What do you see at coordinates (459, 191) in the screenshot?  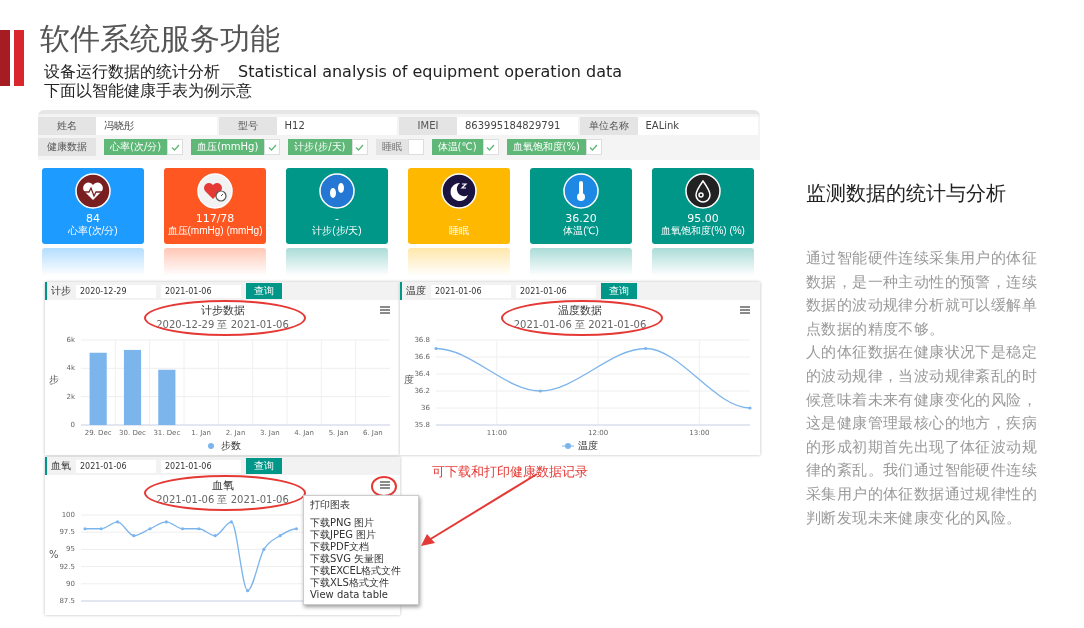 I see `moon-icon` at bounding box center [459, 191].